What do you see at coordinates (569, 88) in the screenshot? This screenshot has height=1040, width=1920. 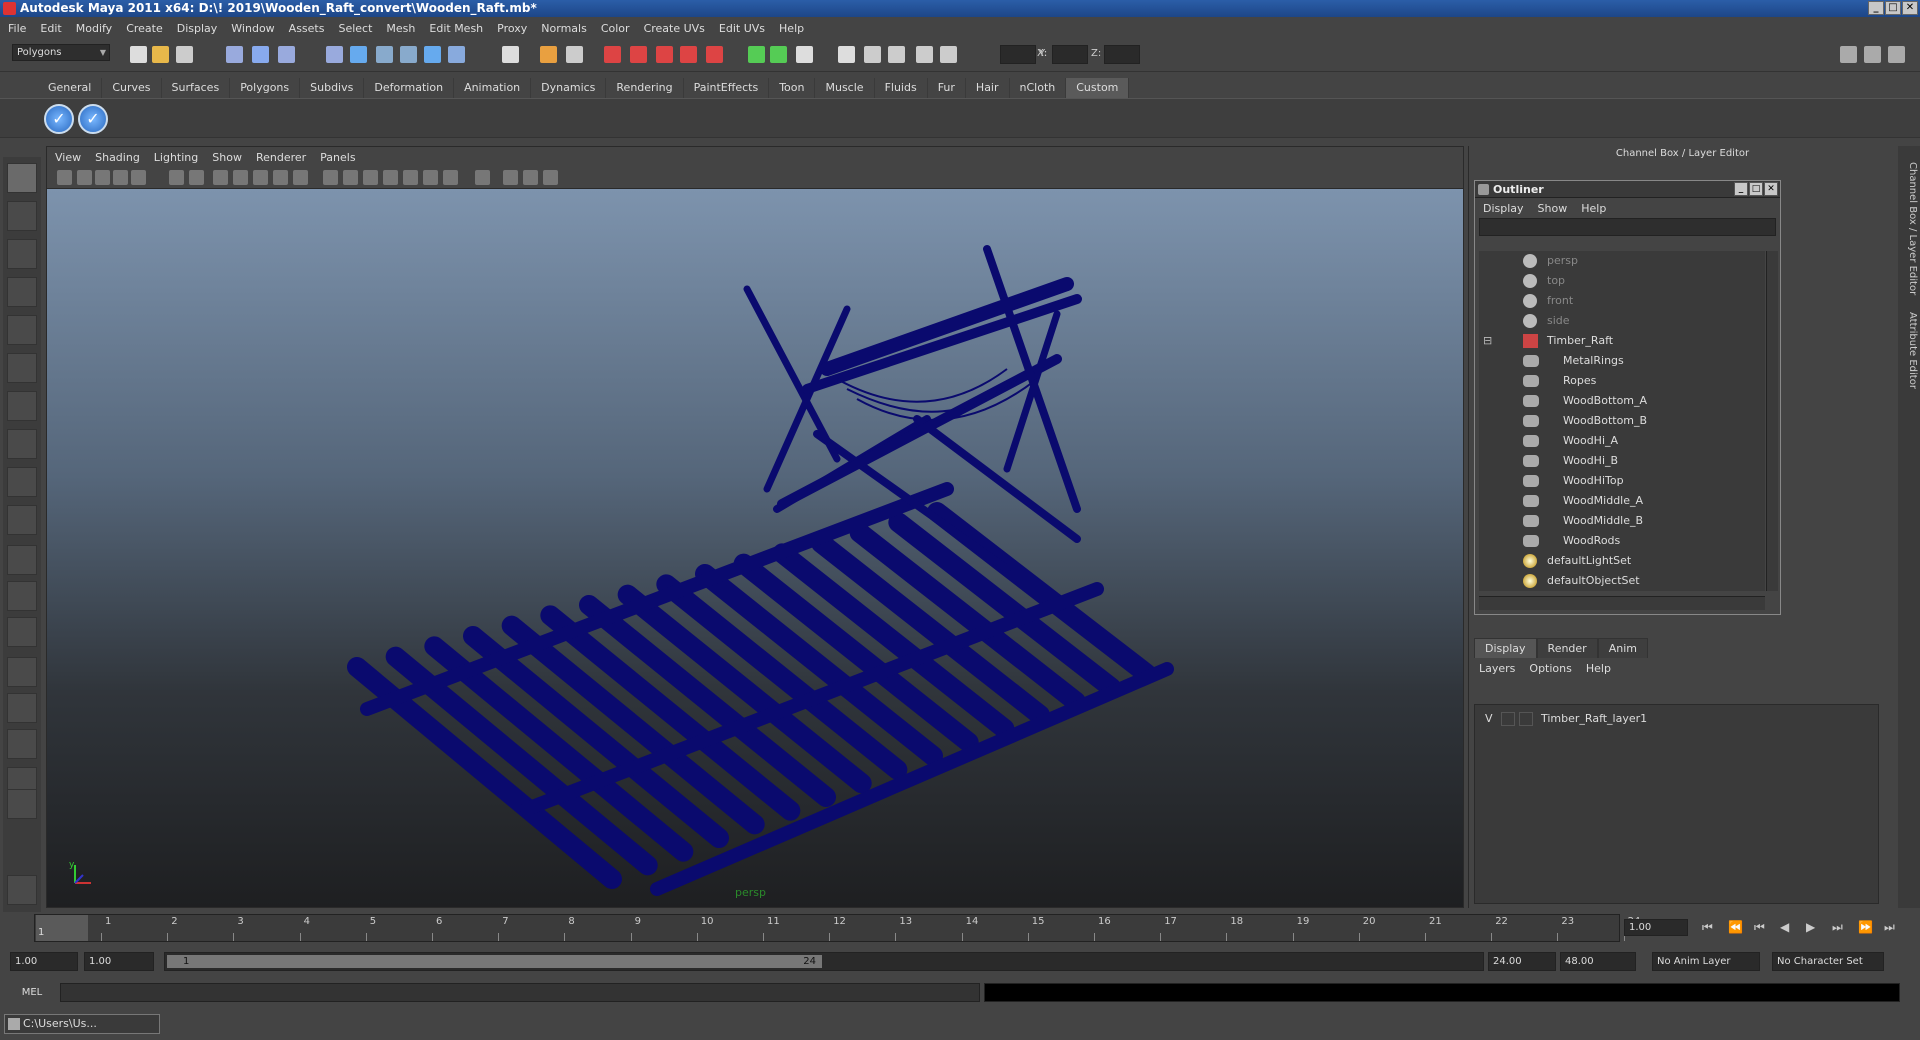 I see `shelf-tab-dynamics: Dynamics` at bounding box center [569, 88].